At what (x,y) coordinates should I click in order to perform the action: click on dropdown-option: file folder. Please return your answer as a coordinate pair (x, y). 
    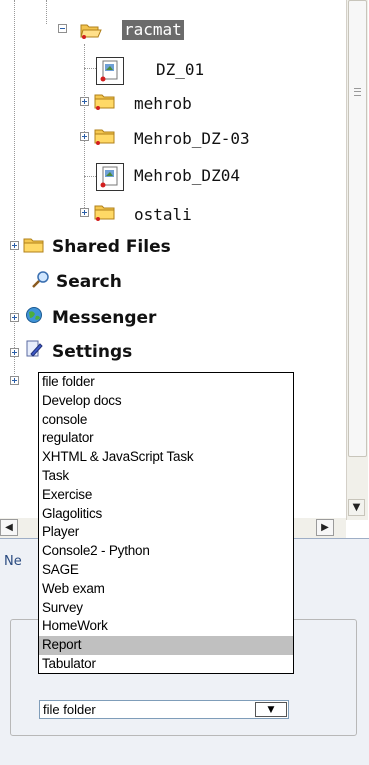
    Looking at the image, I should click on (166, 382).